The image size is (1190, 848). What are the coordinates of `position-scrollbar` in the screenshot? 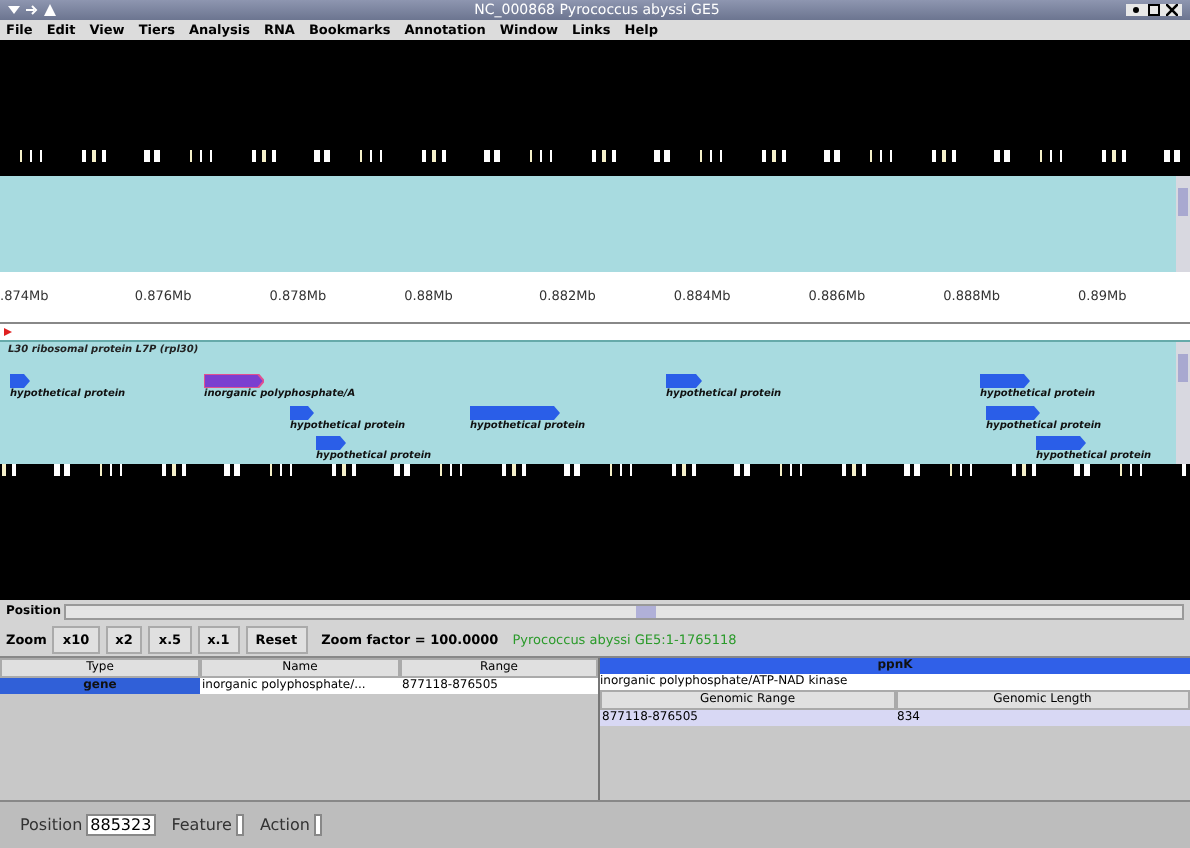 It's located at (624, 612).